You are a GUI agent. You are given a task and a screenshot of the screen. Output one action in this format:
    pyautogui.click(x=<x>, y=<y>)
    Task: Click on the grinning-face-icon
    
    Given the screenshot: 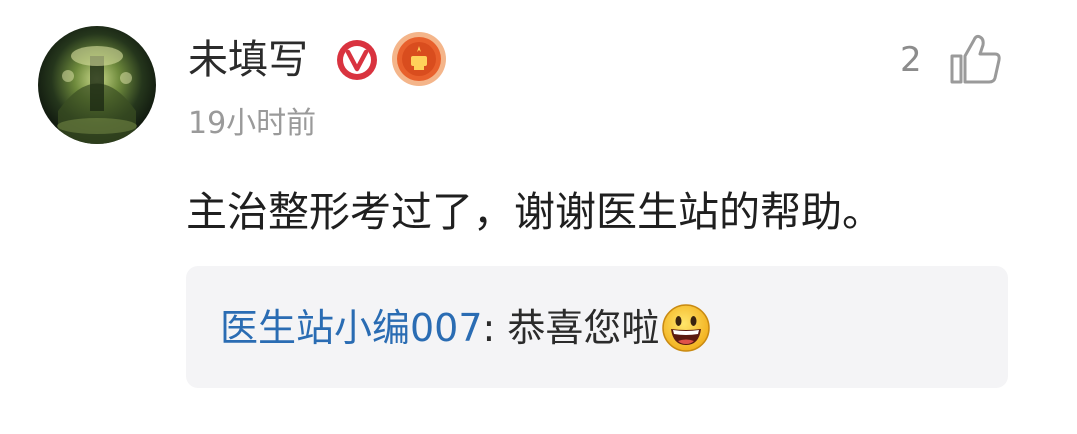 What is the action you would take?
    pyautogui.click(x=686, y=328)
    